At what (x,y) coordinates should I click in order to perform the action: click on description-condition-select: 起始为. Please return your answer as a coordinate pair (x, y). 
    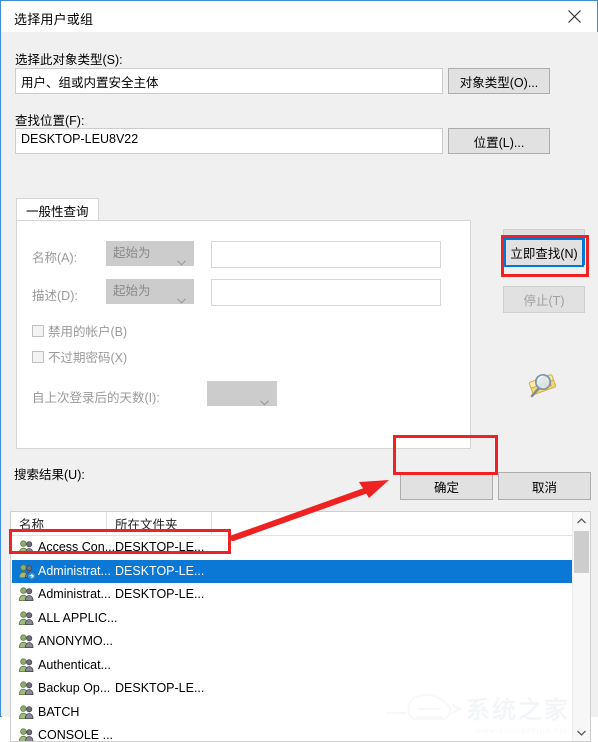
    Looking at the image, I should click on (150, 291).